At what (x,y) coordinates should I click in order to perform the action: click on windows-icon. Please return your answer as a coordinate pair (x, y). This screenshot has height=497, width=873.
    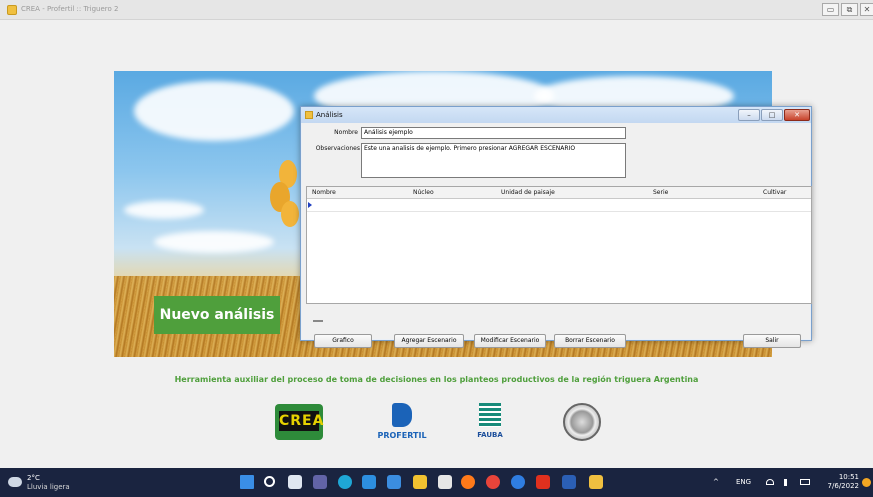
    Looking at the image, I should click on (247, 482).